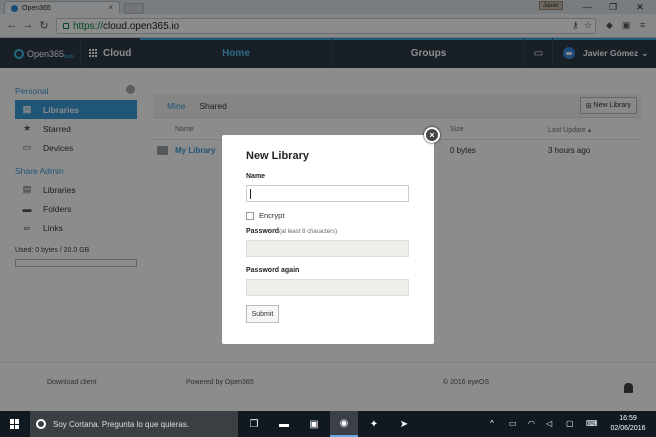 The height and width of the screenshot is (437, 656). What do you see at coordinates (272, 215) in the screenshot?
I see `encrypt-label: Encrypt` at bounding box center [272, 215].